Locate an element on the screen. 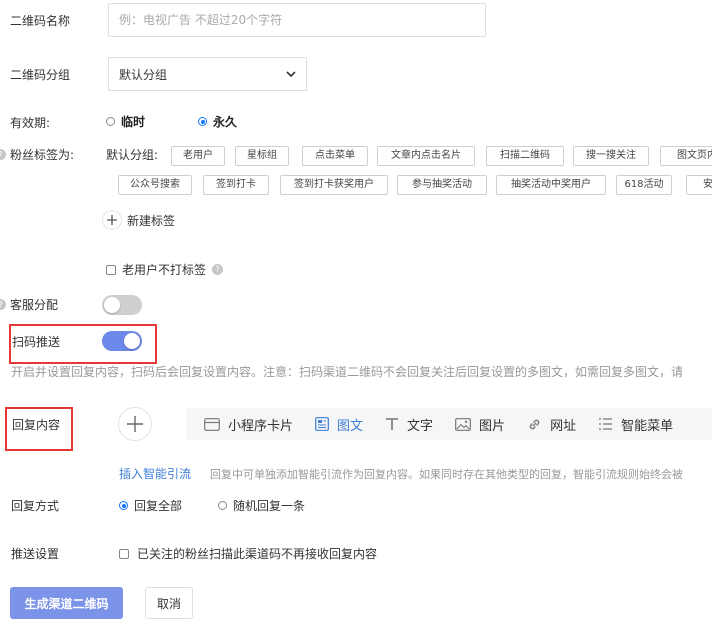  push-setting-label: 推送设置 is located at coordinates (35, 554).